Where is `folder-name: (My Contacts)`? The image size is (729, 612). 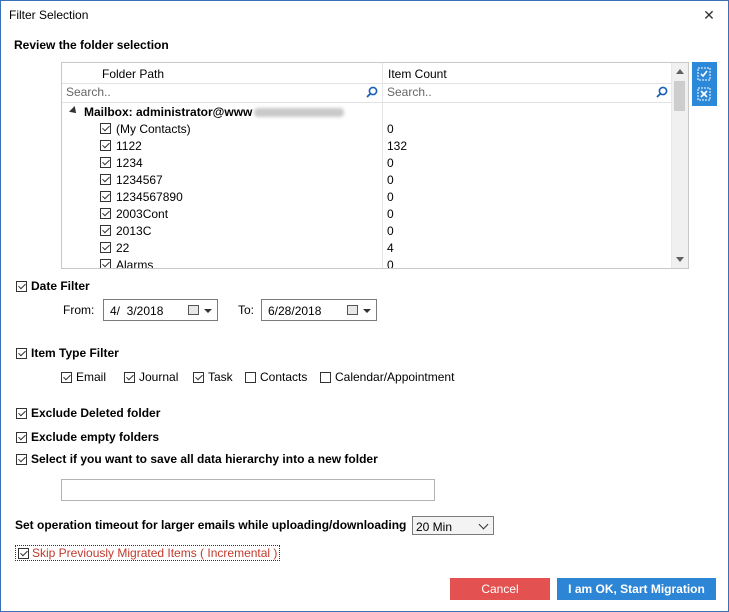
folder-name: (My Contacts) is located at coordinates (153, 129).